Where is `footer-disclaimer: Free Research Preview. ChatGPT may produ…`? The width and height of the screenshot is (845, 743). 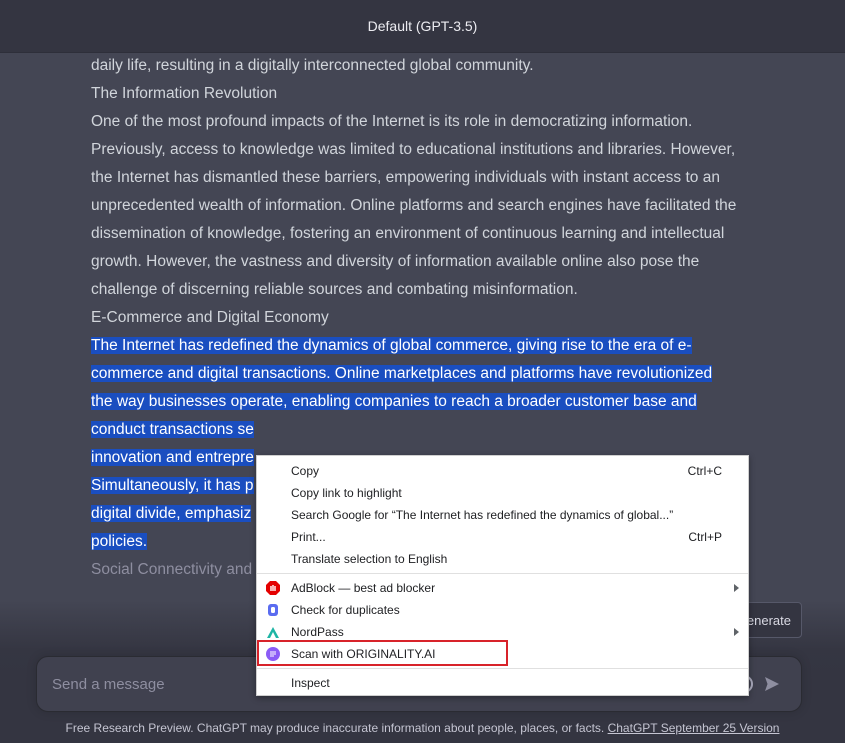
footer-disclaimer: Free Research Preview. ChatGPT may produ… is located at coordinates (422, 728).